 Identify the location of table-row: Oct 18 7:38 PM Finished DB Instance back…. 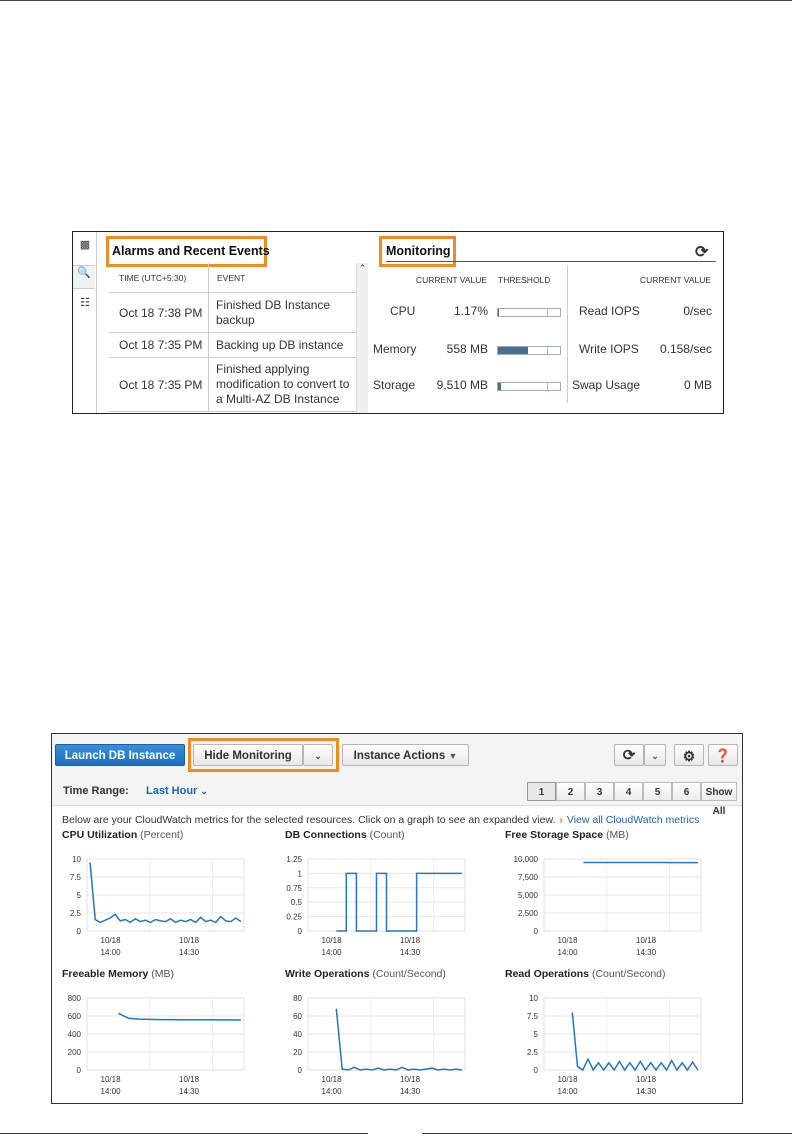
(233, 312).